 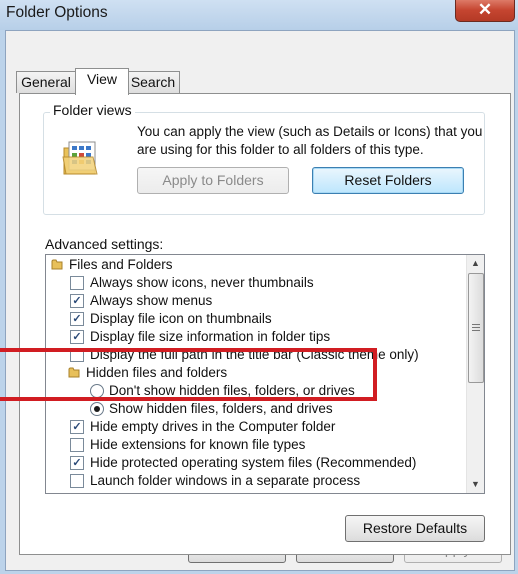 I want to click on restore-defaults-button: Restore Defaults, so click(x=415, y=528).